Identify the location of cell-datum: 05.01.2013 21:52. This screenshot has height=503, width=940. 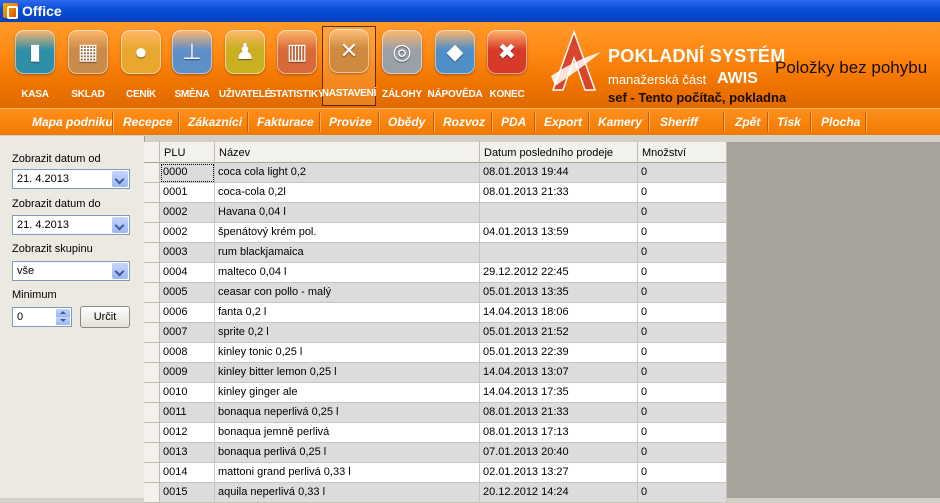
(559, 333).